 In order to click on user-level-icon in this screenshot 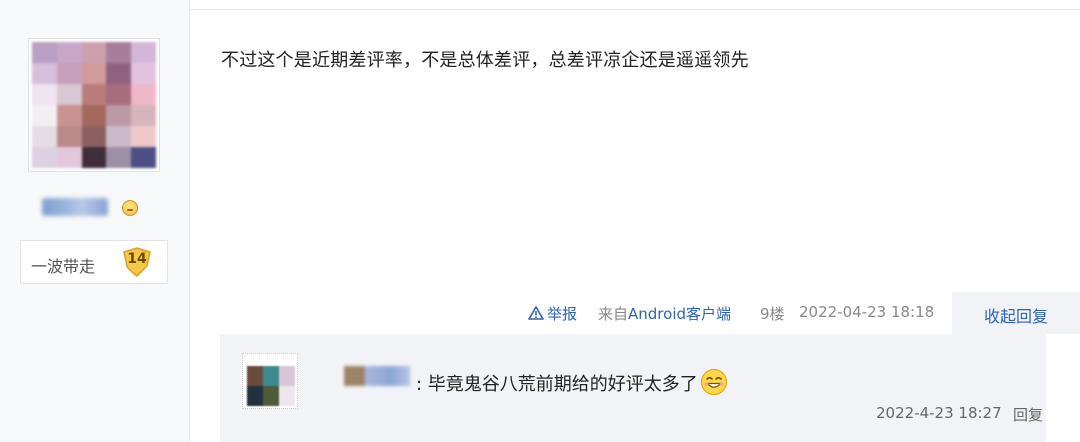, I will do `click(130, 208)`.